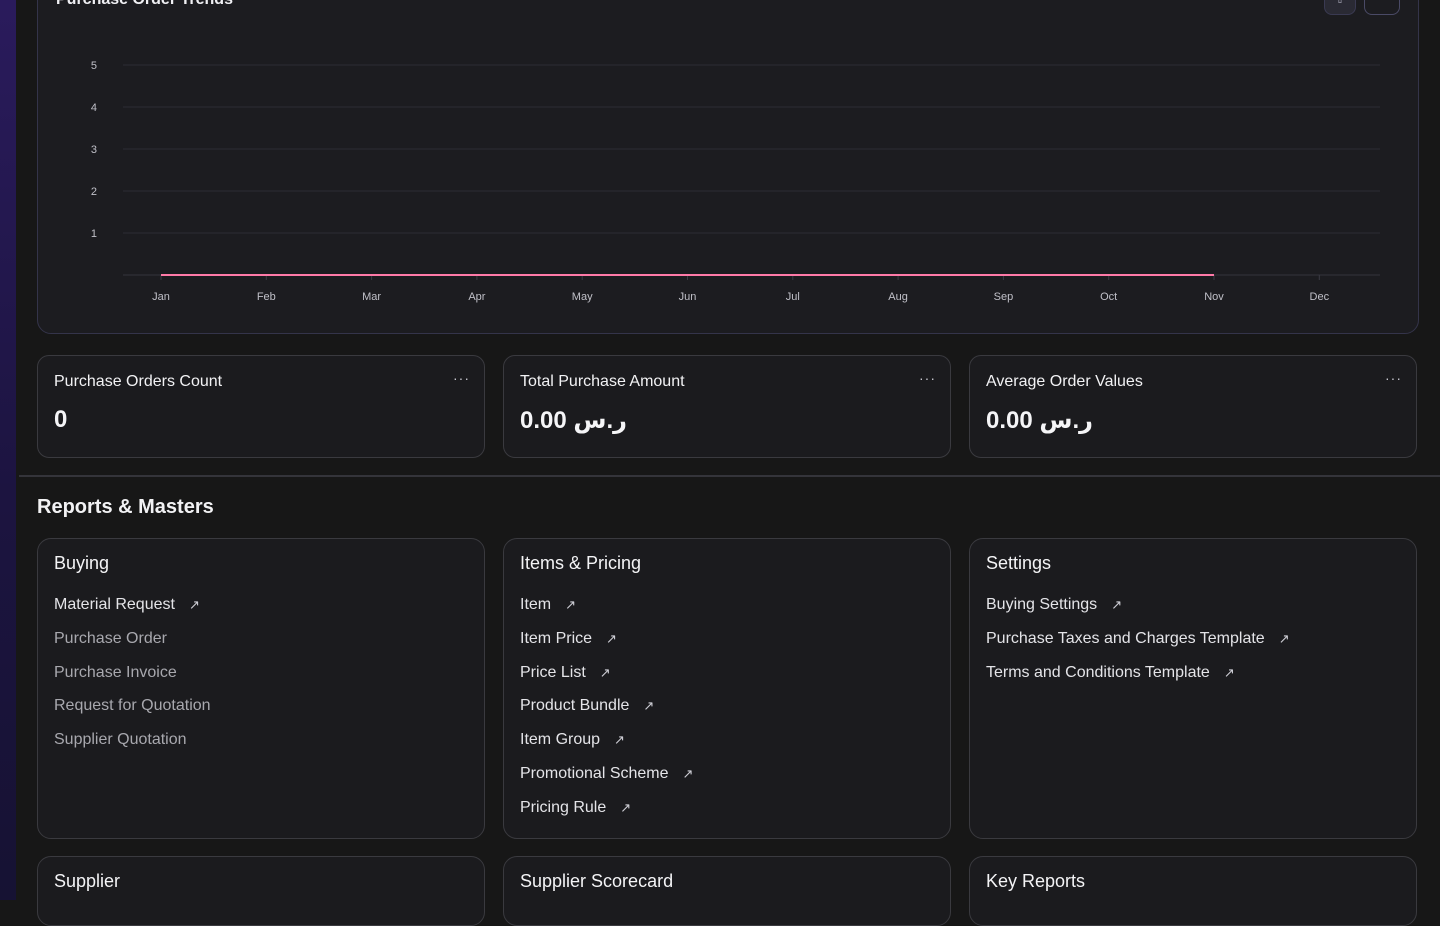 The image size is (1440, 926). What do you see at coordinates (1064, 382) in the screenshot?
I see `stat-title: Average Order Values` at bounding box center [1064, 382].